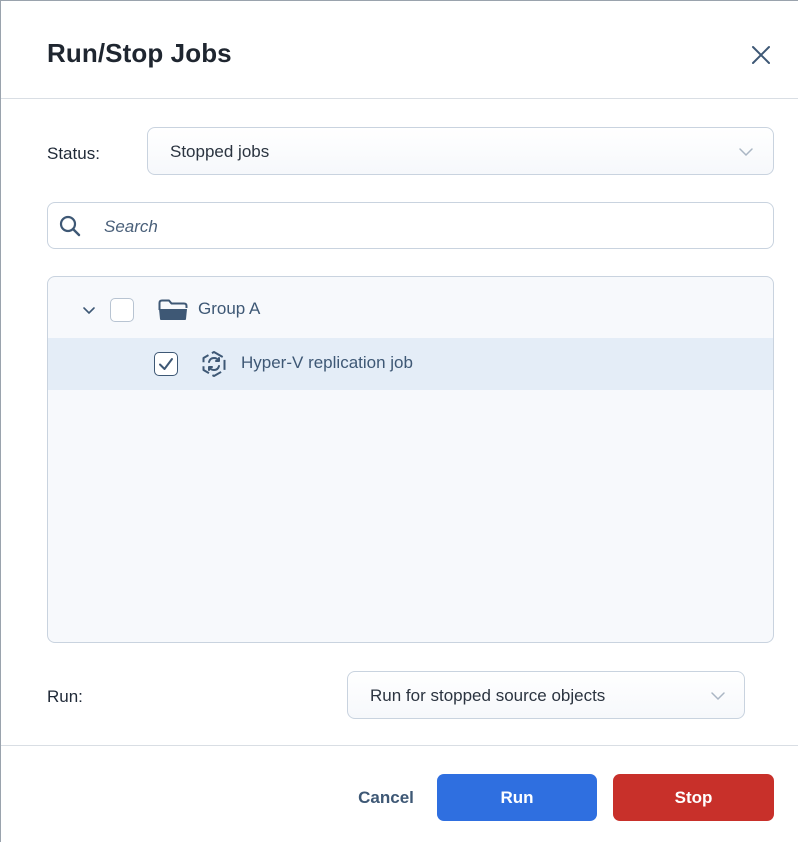 The image size is (798, 843). I want to click on run-label: Run:, so click(65, 696).